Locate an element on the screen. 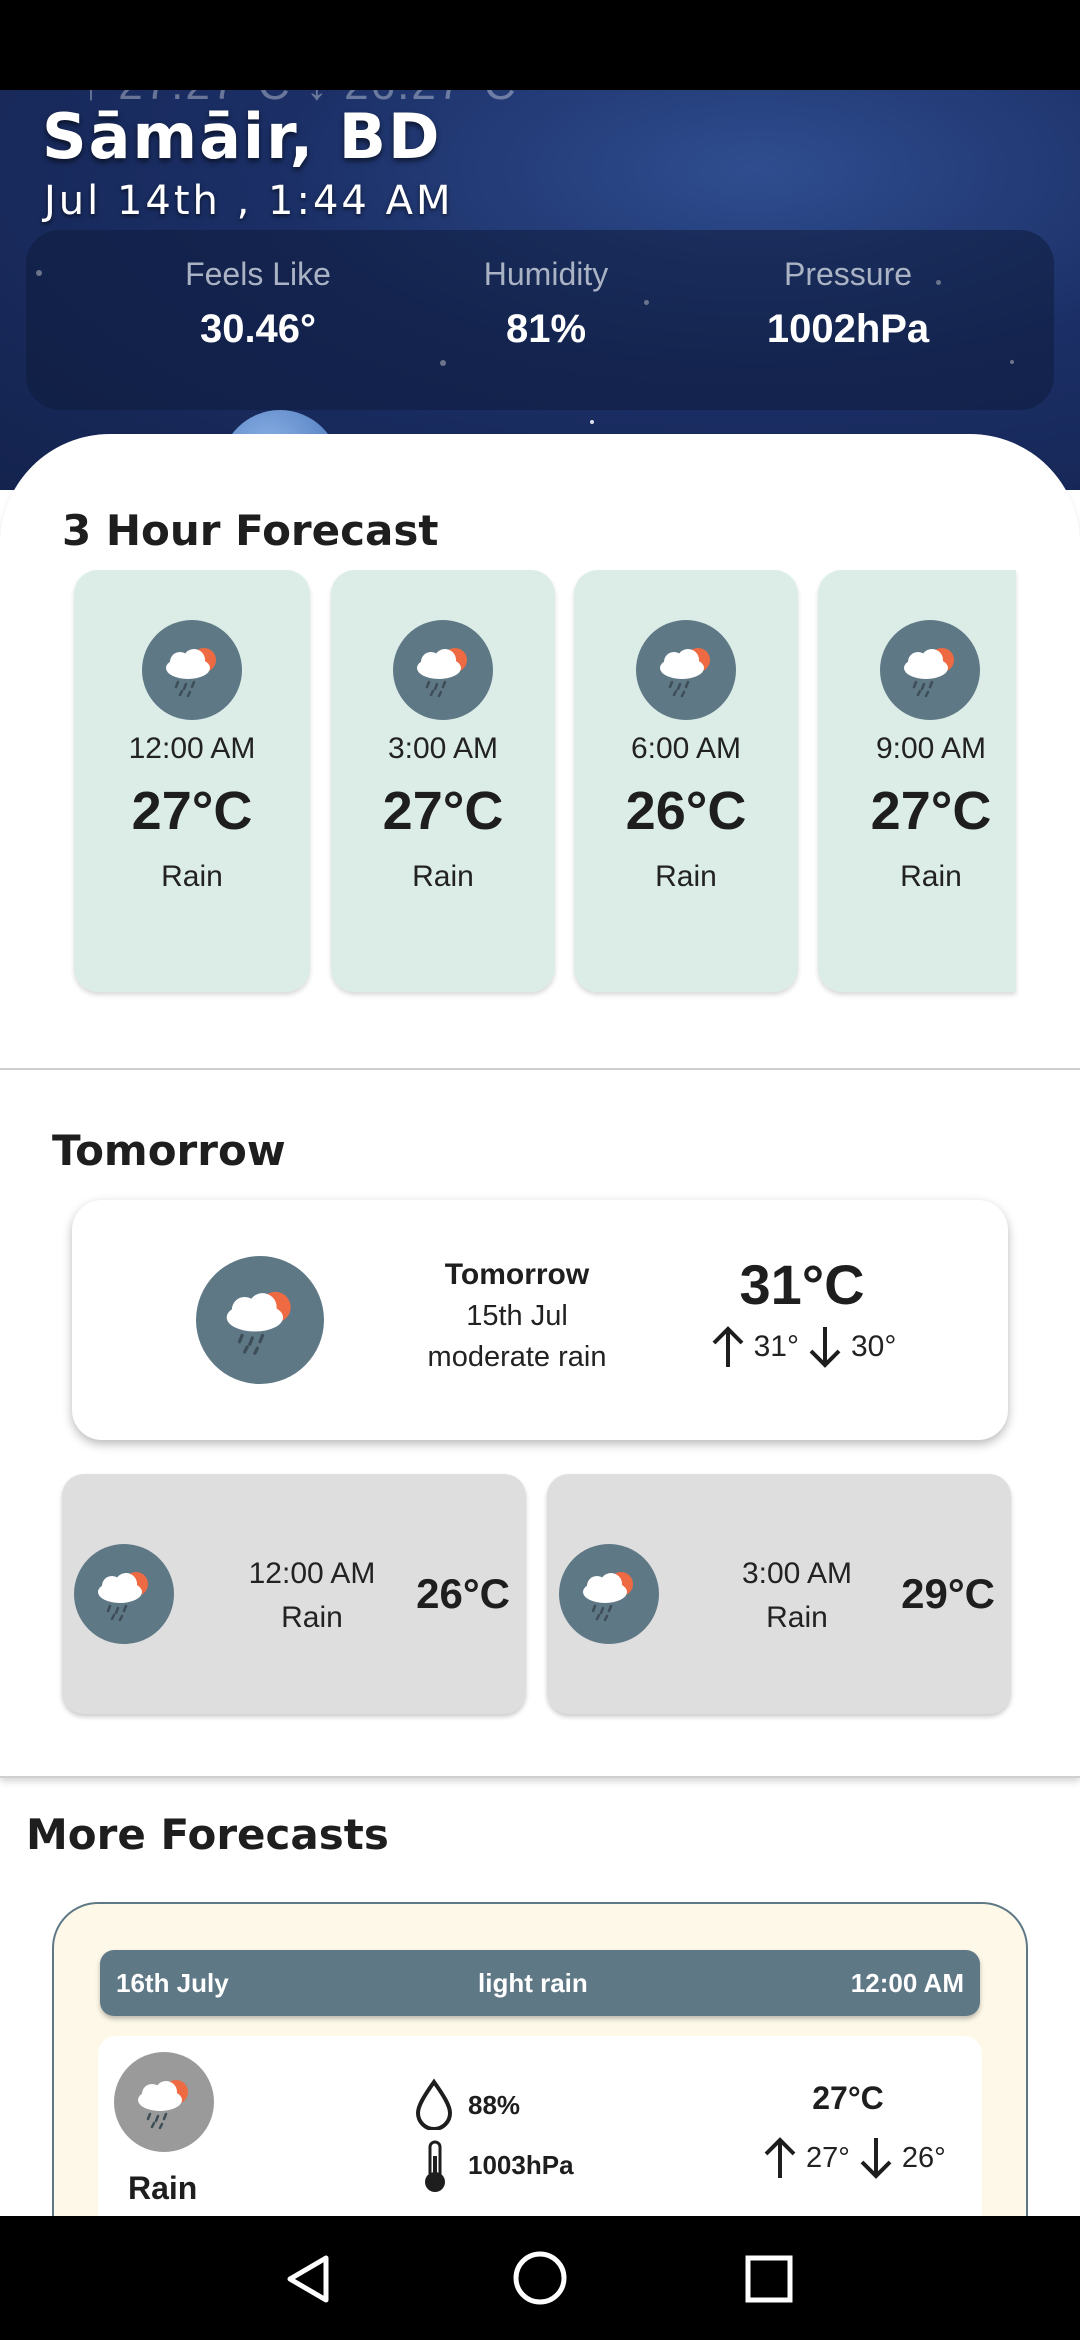 The image size is (1080, 2340). star is located at coordinates (592, 422).